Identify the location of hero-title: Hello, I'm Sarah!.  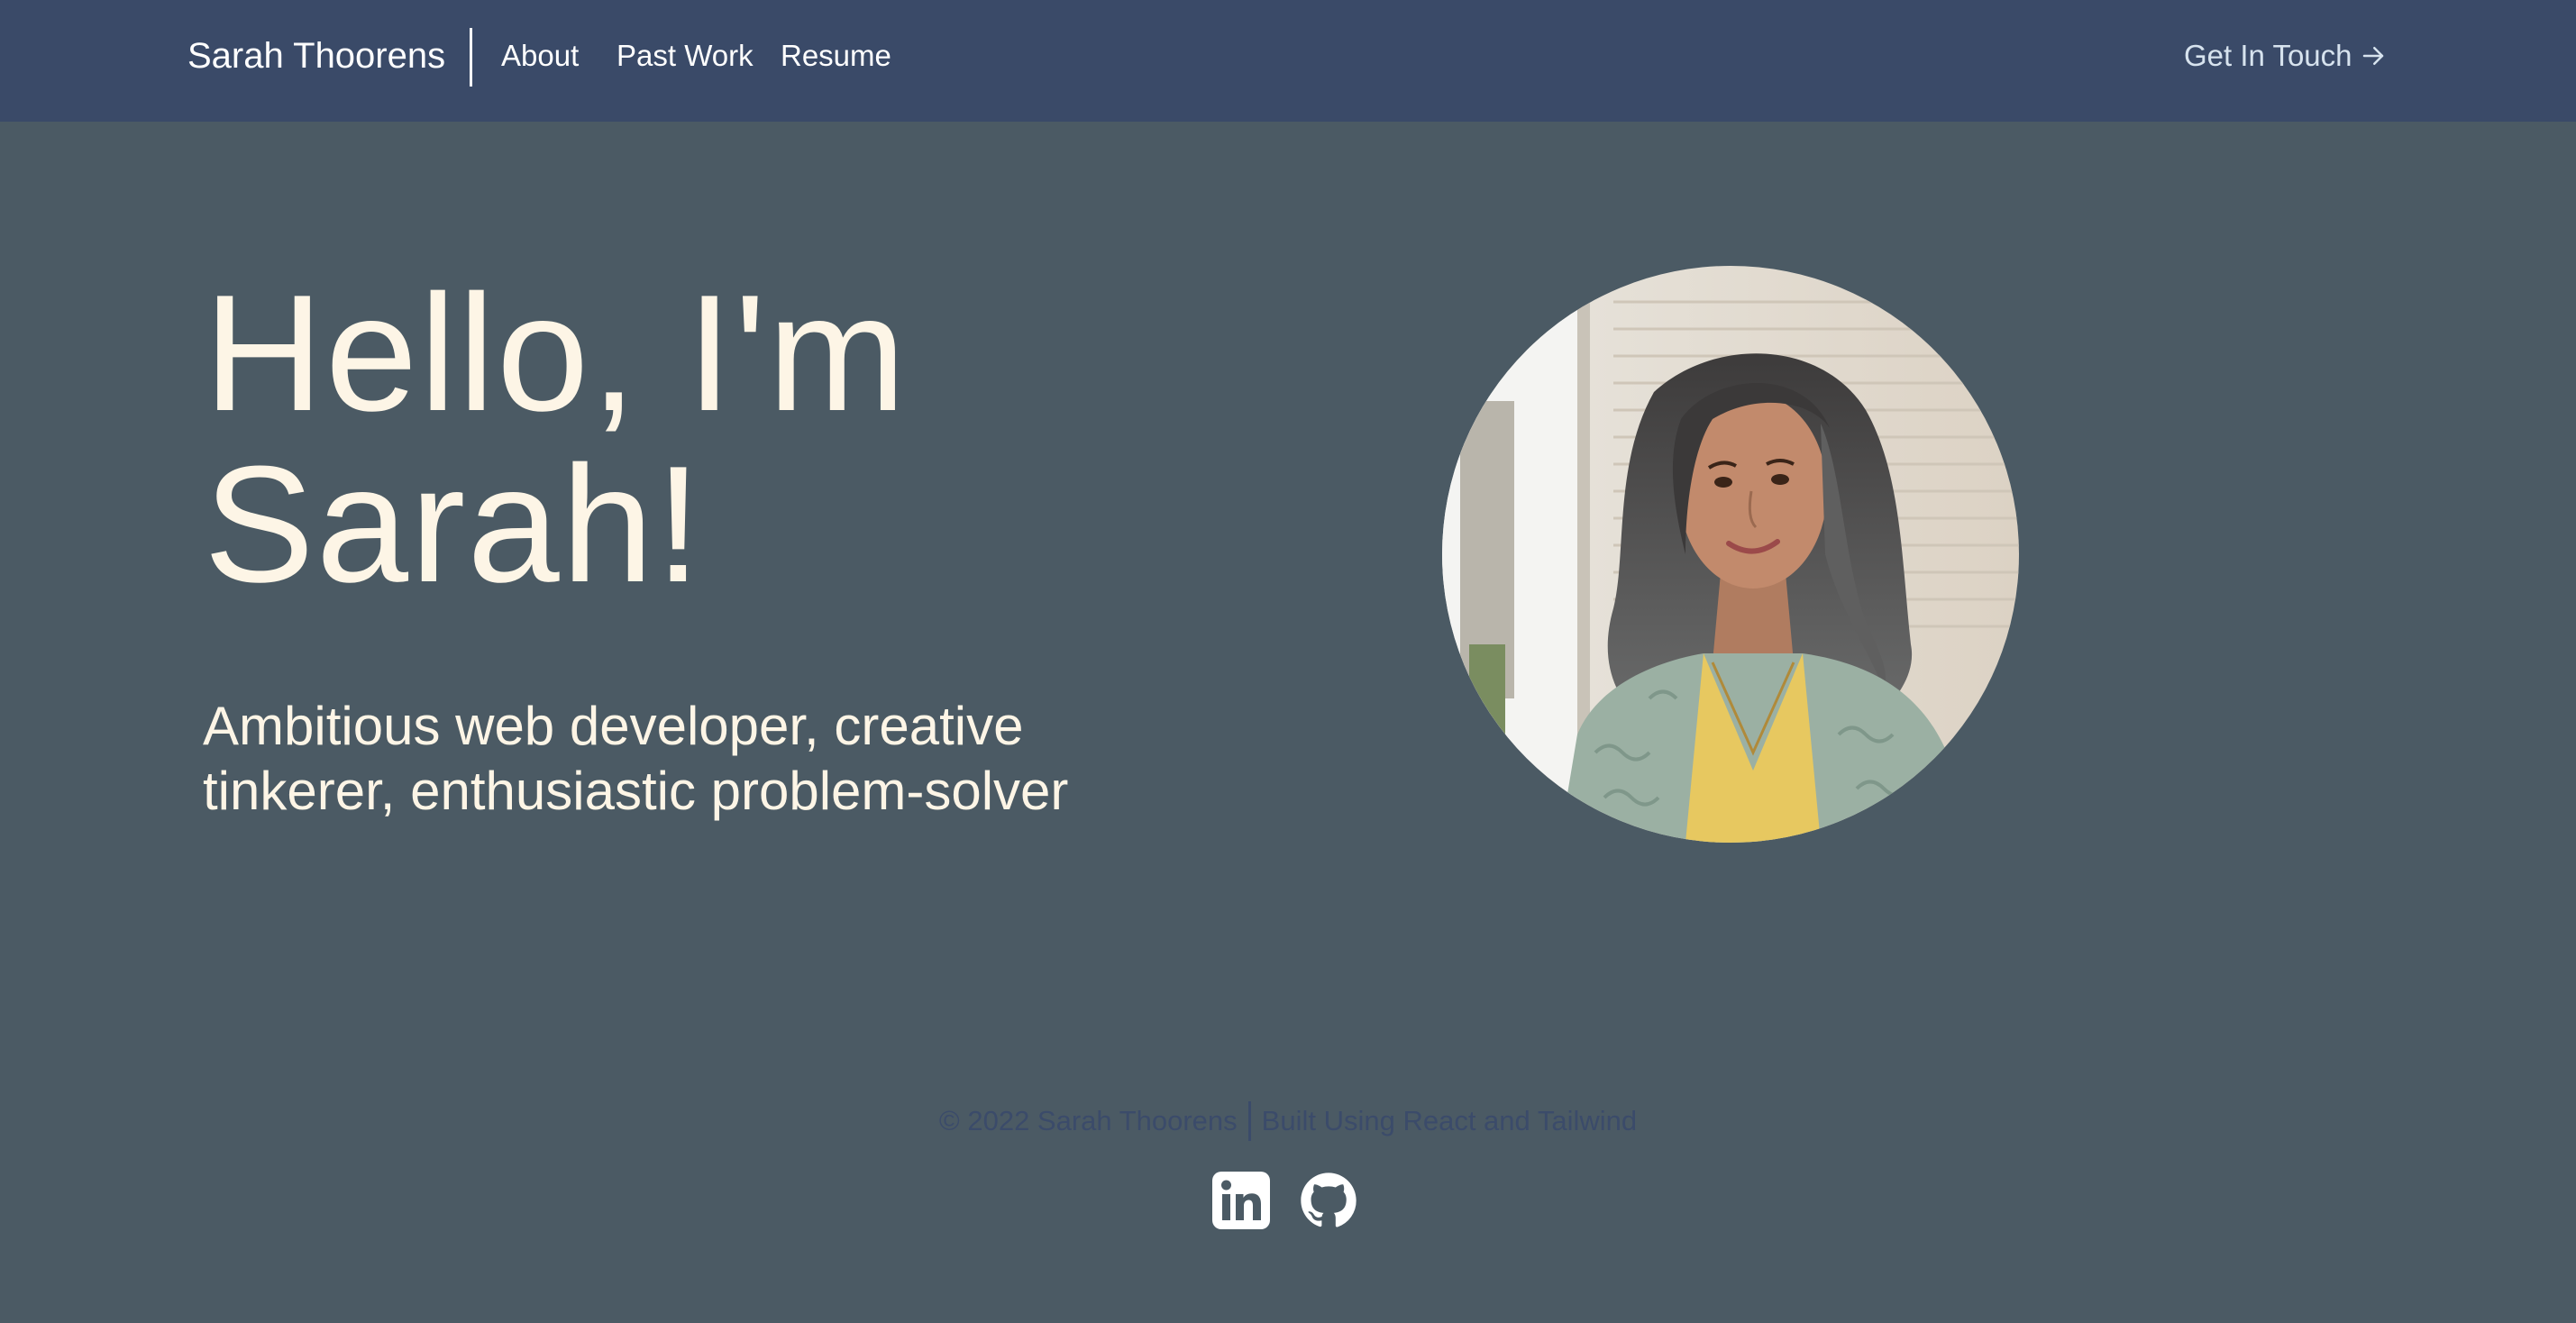
(556, 438).